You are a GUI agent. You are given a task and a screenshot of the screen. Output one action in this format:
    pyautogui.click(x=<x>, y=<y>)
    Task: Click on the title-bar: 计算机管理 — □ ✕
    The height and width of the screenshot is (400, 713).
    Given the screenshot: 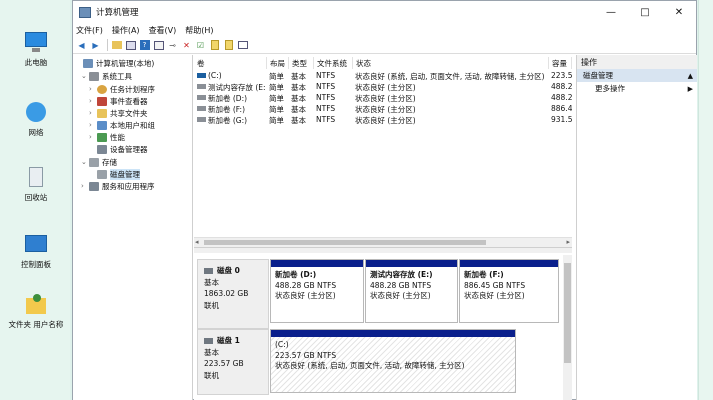 What is the action you would take?
    pyautogui.click(x=384, y=12)
    